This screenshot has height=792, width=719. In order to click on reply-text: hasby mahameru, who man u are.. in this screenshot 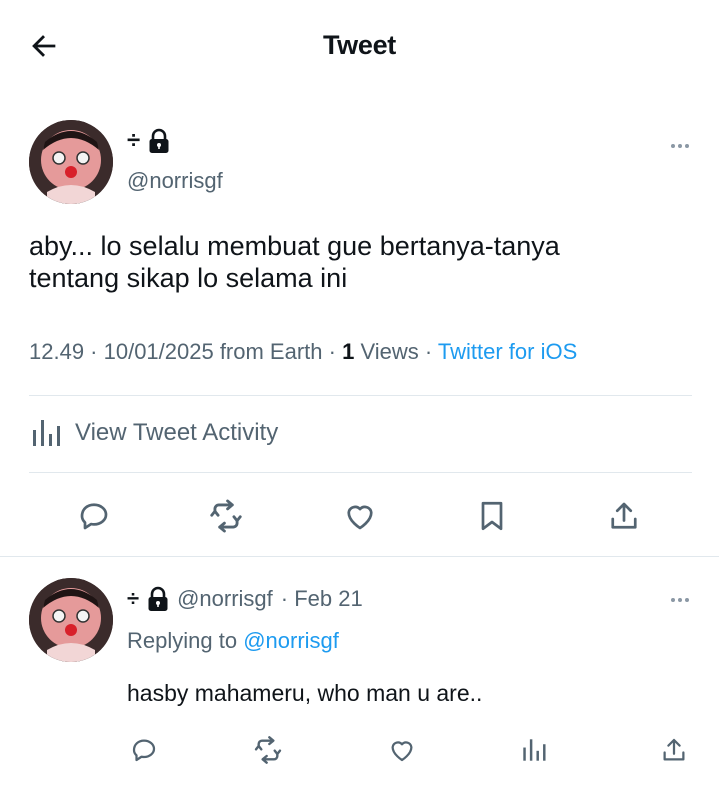, I will do `click(305, 693)`.